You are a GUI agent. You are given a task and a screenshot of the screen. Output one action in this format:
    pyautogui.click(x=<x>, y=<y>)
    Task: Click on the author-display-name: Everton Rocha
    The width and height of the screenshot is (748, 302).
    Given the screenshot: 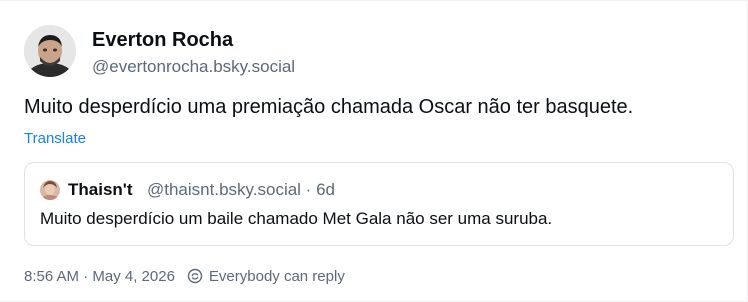 What is the action you would take?
    pyautogui.click(x=162, y=40)
    